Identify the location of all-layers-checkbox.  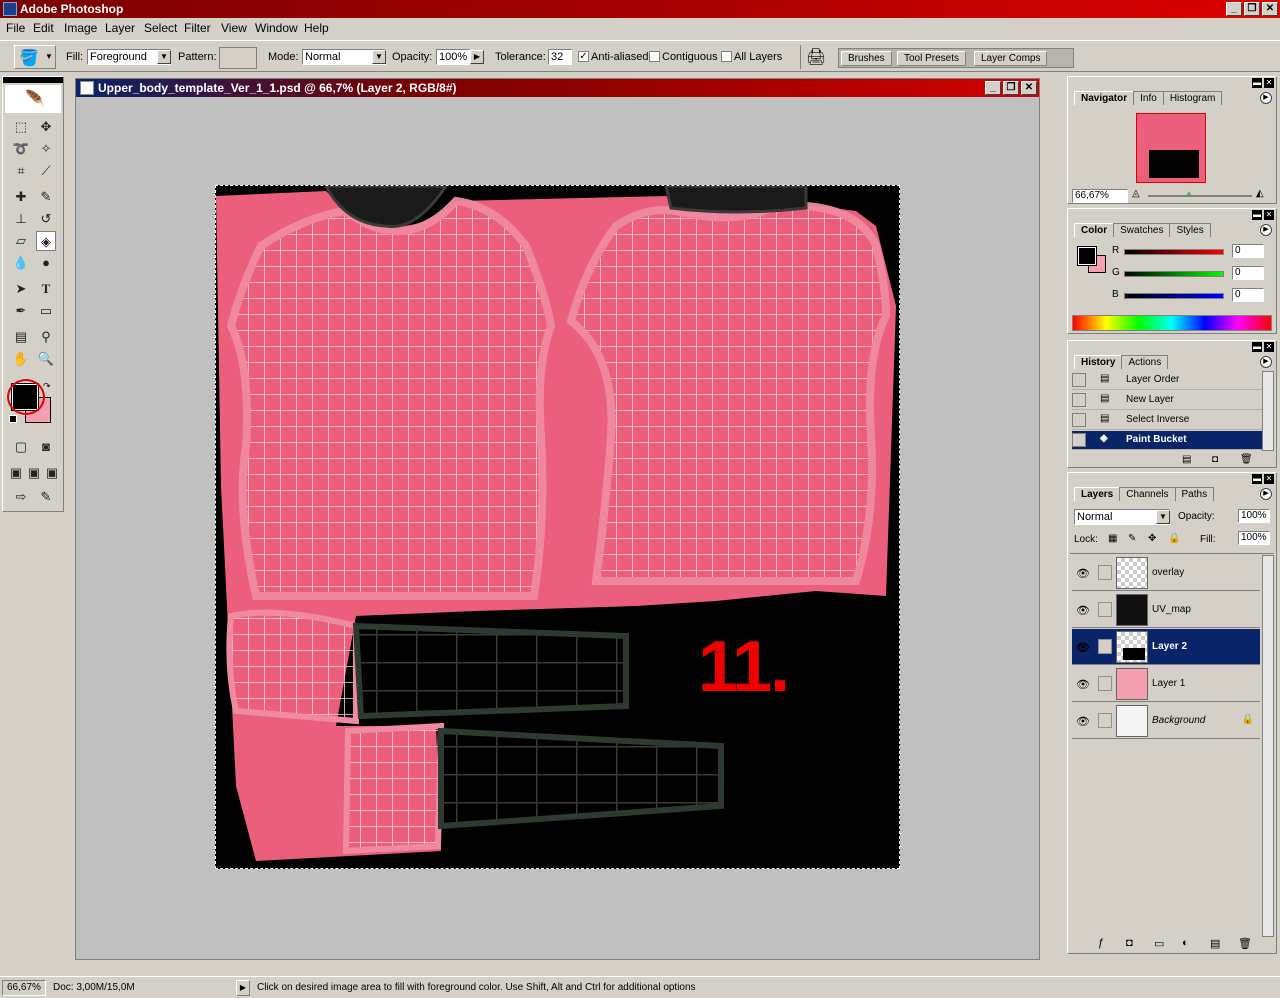
(726, 56).